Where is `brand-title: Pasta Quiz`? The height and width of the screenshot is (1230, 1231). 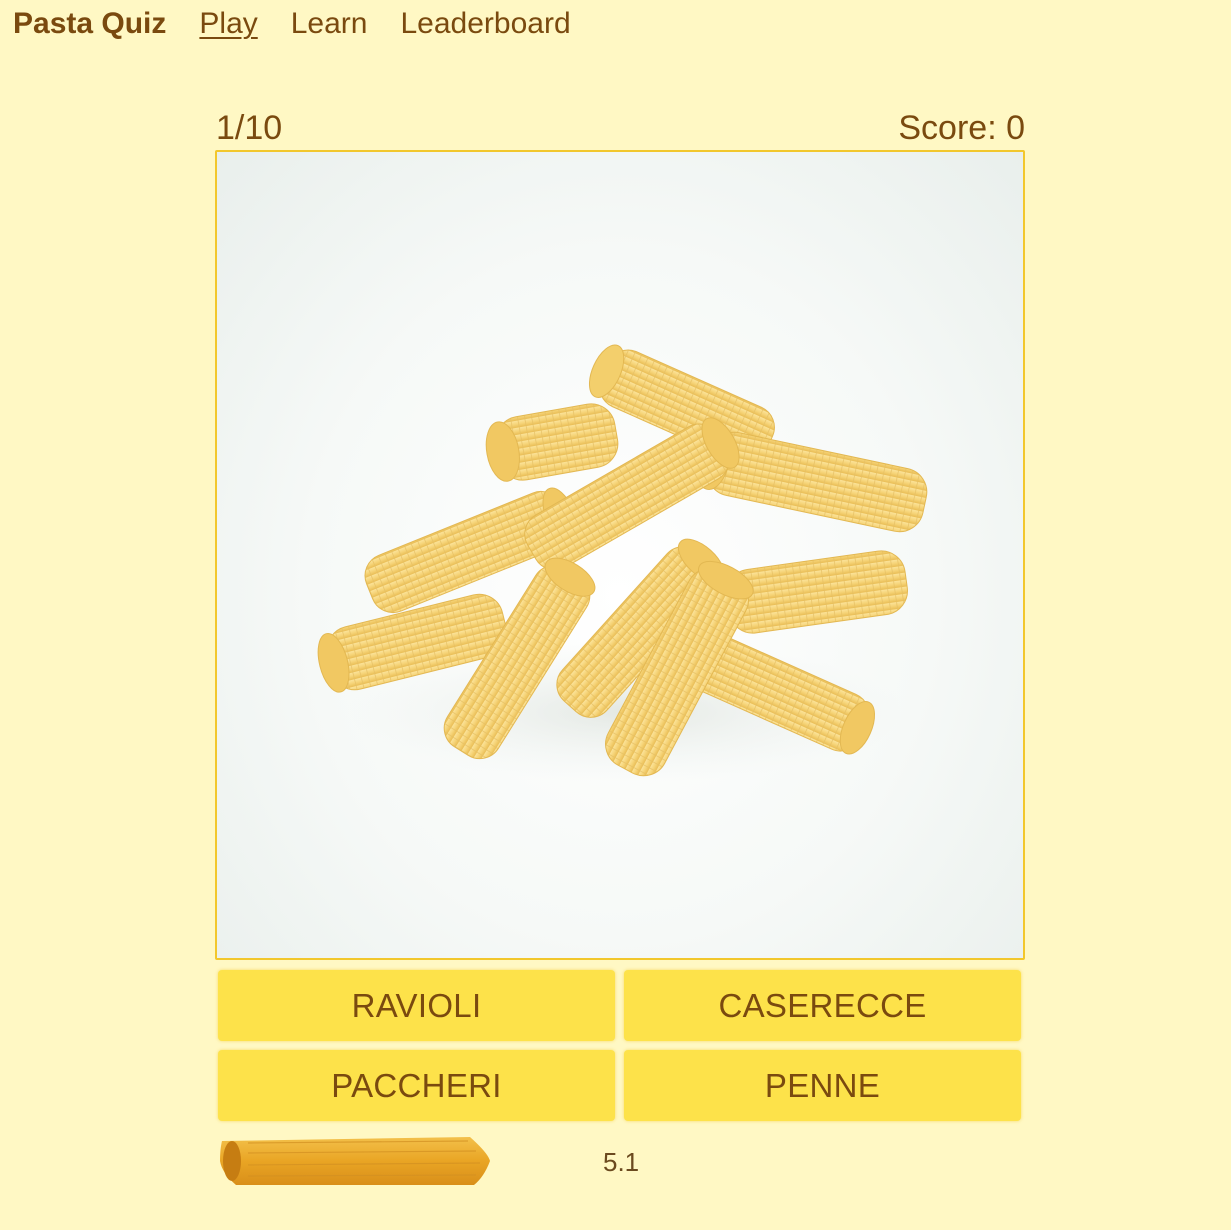
brand-title: Pasta Quiz is located at coordinates (89, 24).